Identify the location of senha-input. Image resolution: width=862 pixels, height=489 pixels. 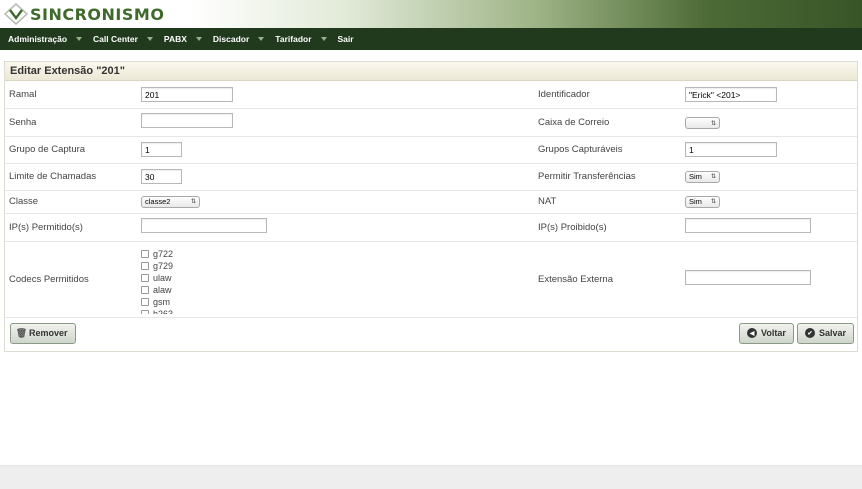
(187, 120).